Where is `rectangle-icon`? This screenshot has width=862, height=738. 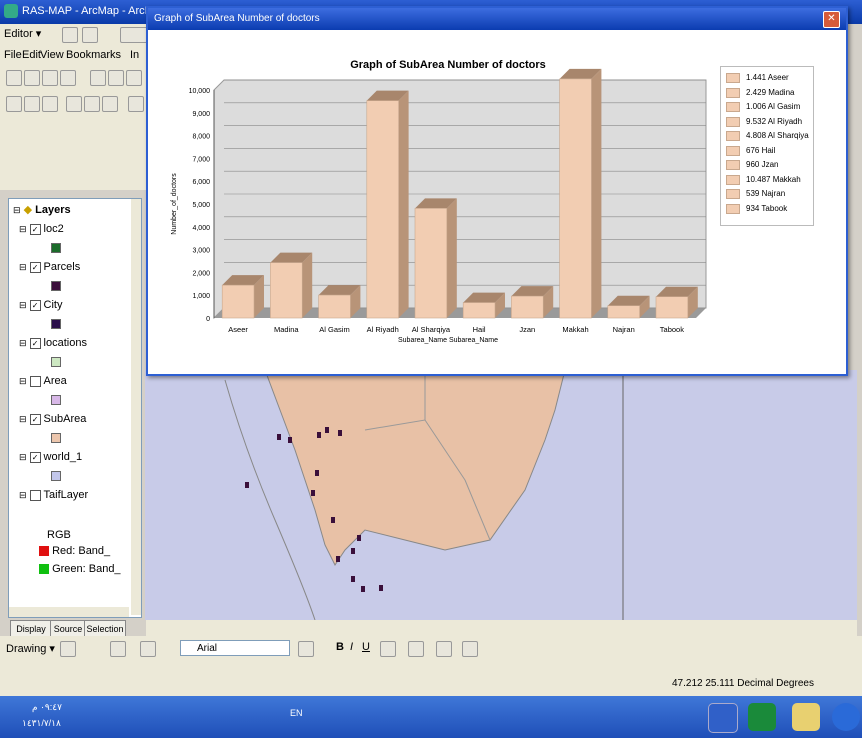
rectangle-icon is located at coordinates (118, 649).